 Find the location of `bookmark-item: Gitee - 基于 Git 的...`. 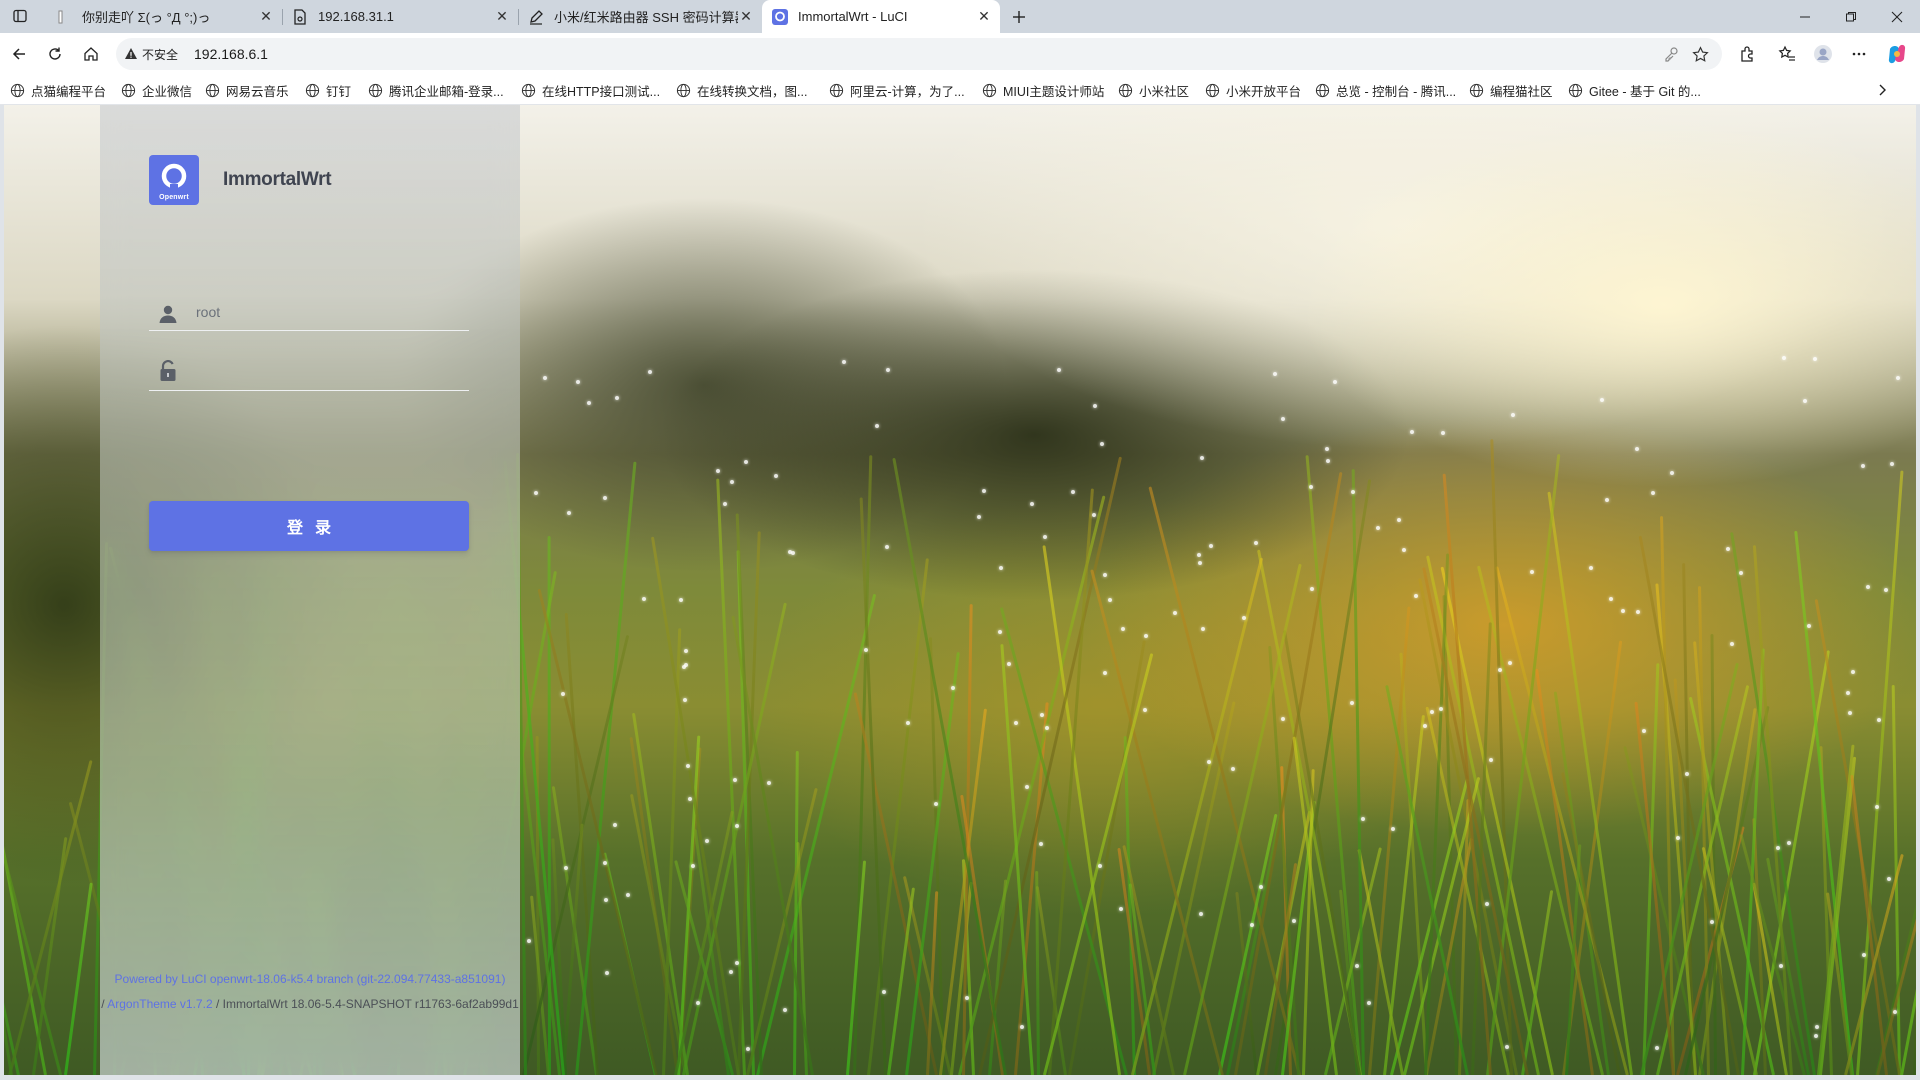

bookmark-item: Gitee - 基于 Git 的... is located at coordinates (1634, 90).